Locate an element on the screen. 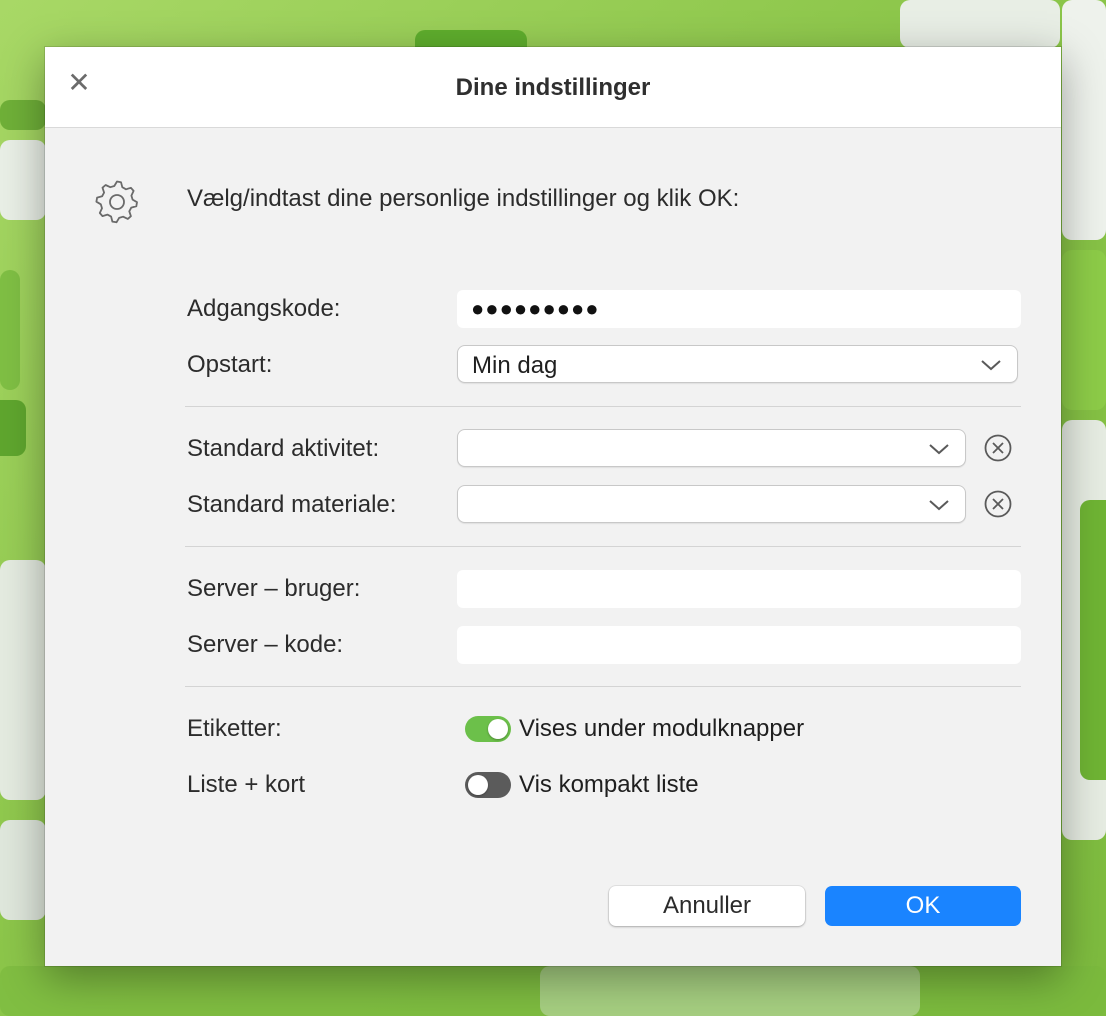 This screenshot has width=1106, height=1016. default-activity-label: Standard aktivitet: is located at coordinates (283, 448).